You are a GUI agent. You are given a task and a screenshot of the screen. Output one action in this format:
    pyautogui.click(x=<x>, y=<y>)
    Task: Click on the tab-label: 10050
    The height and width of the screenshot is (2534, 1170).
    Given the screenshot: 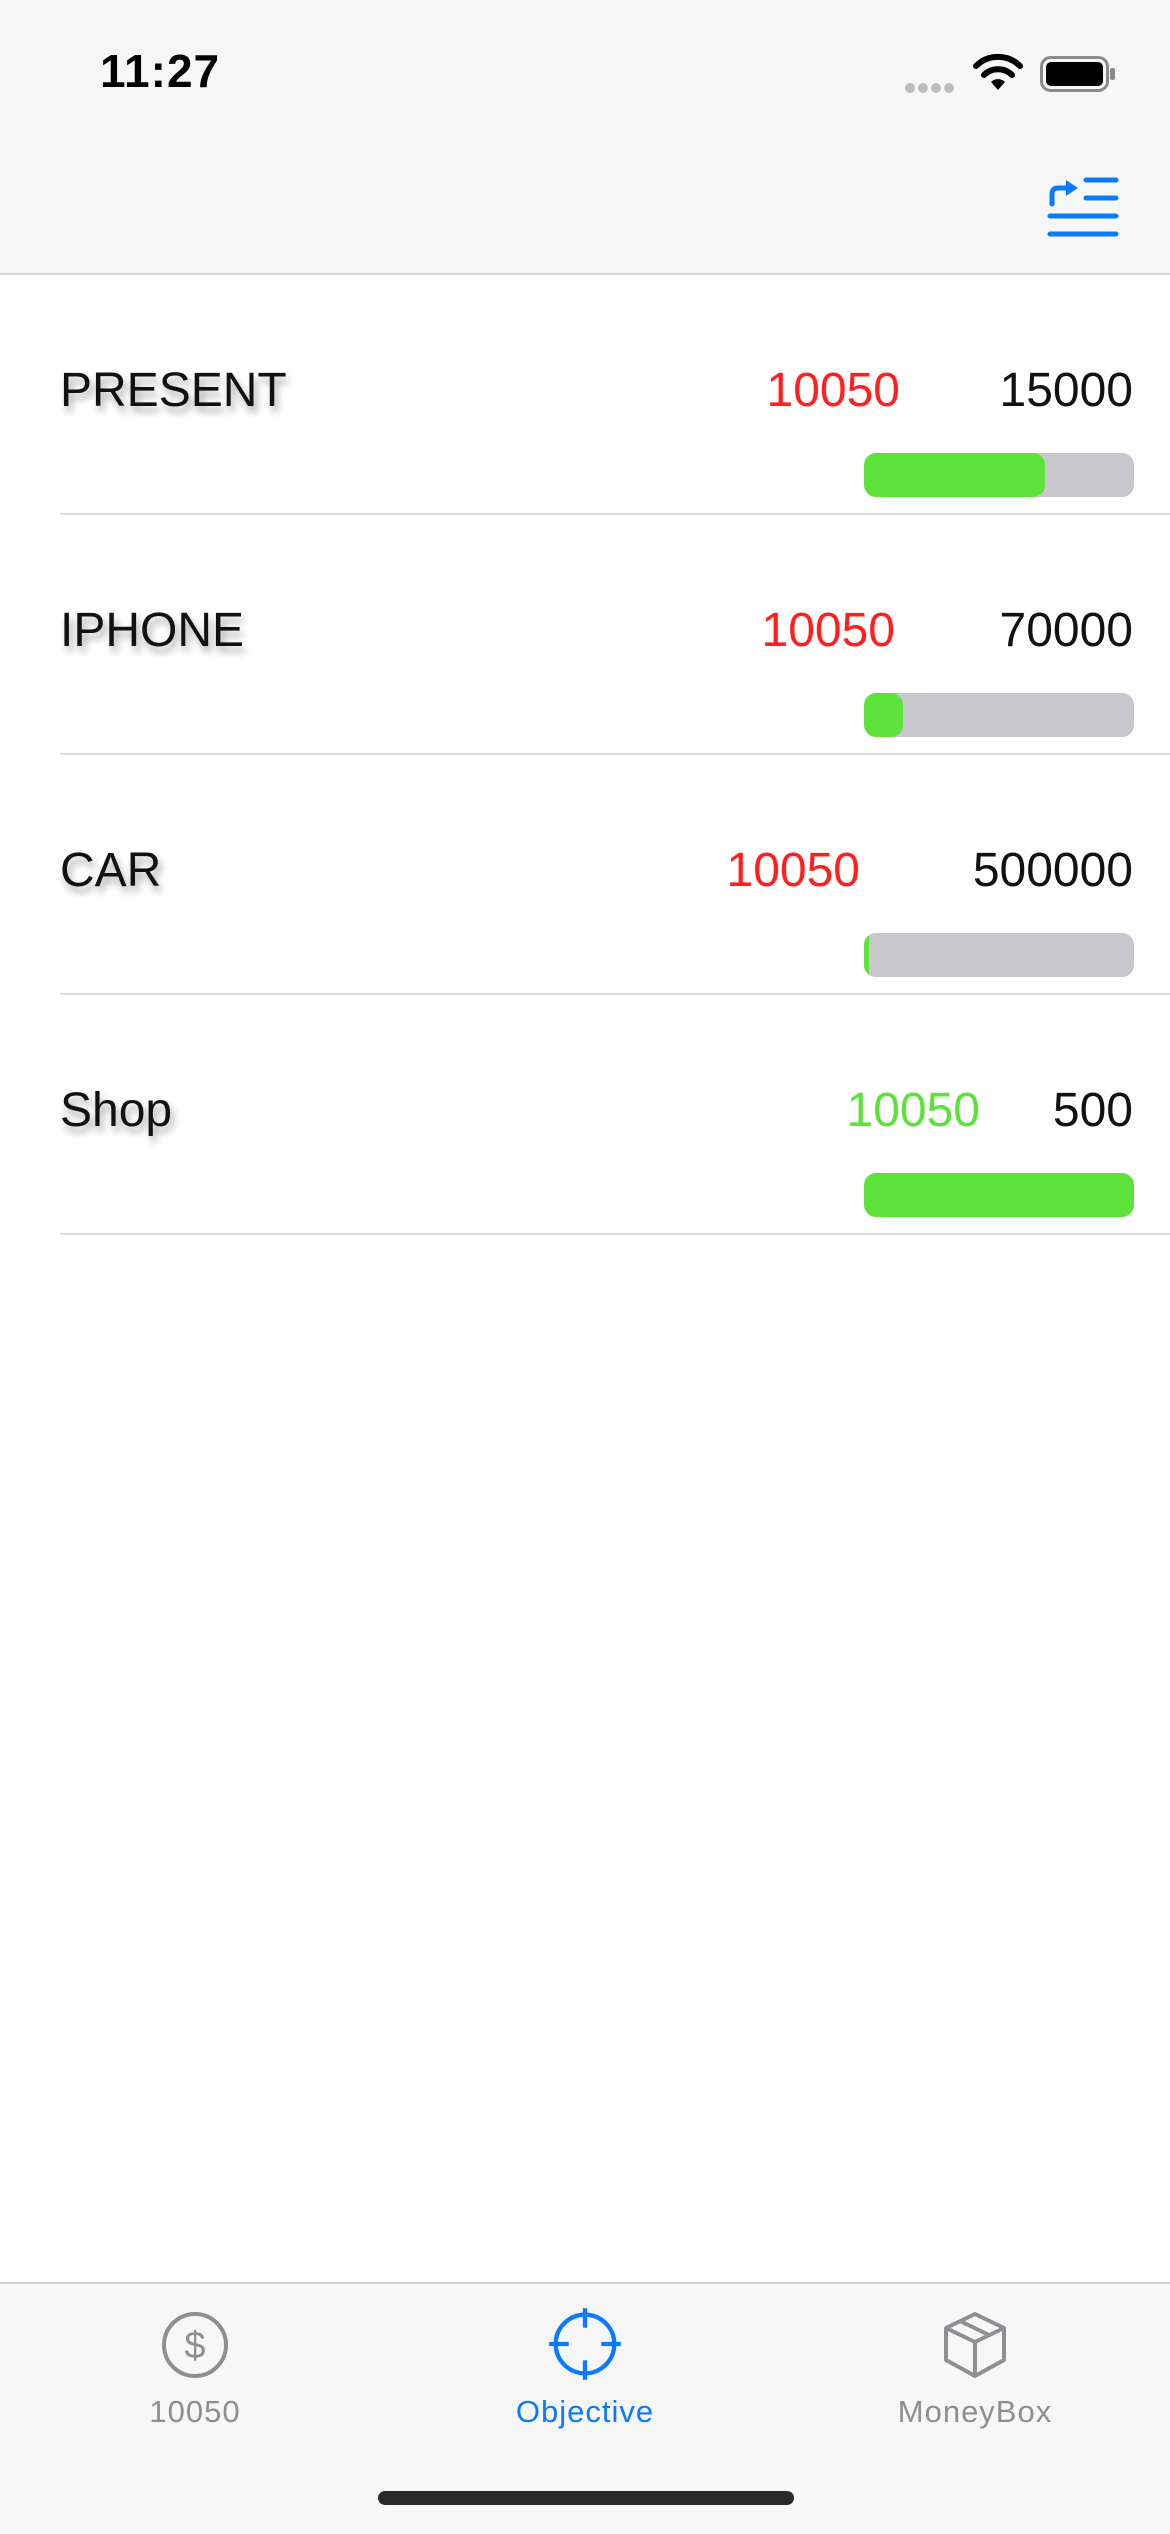 What is the action you would take?
    pyautogui.click(x=195, y=2411)
    